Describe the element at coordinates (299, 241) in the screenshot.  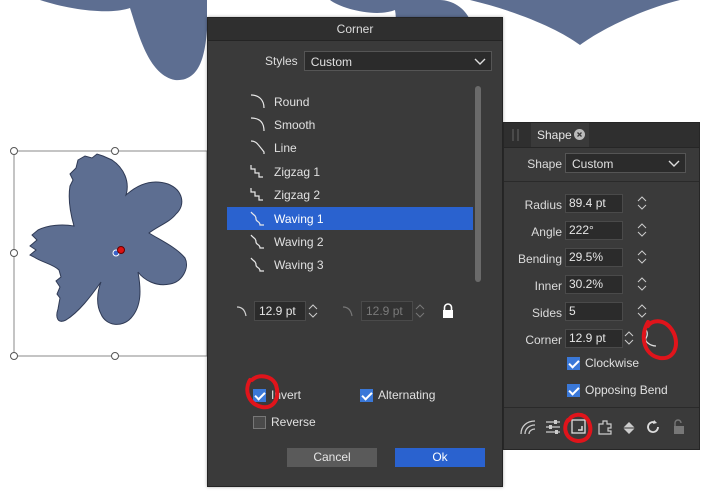
I see `list-item-label: Waving 2` at that location.